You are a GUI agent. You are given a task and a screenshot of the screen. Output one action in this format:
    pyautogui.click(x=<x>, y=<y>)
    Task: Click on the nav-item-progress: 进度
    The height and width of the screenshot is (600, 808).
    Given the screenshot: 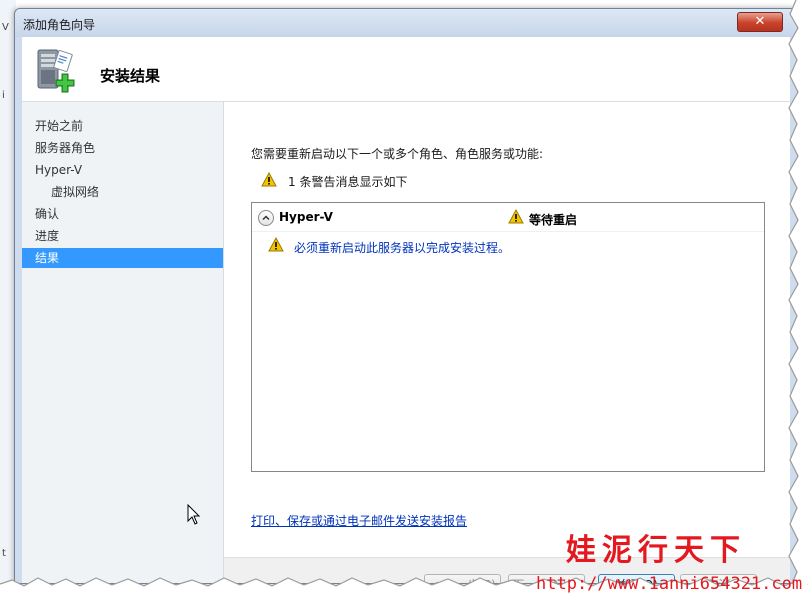 What is the action you would take?
    pyautogui.click(x=122, y=236)
    